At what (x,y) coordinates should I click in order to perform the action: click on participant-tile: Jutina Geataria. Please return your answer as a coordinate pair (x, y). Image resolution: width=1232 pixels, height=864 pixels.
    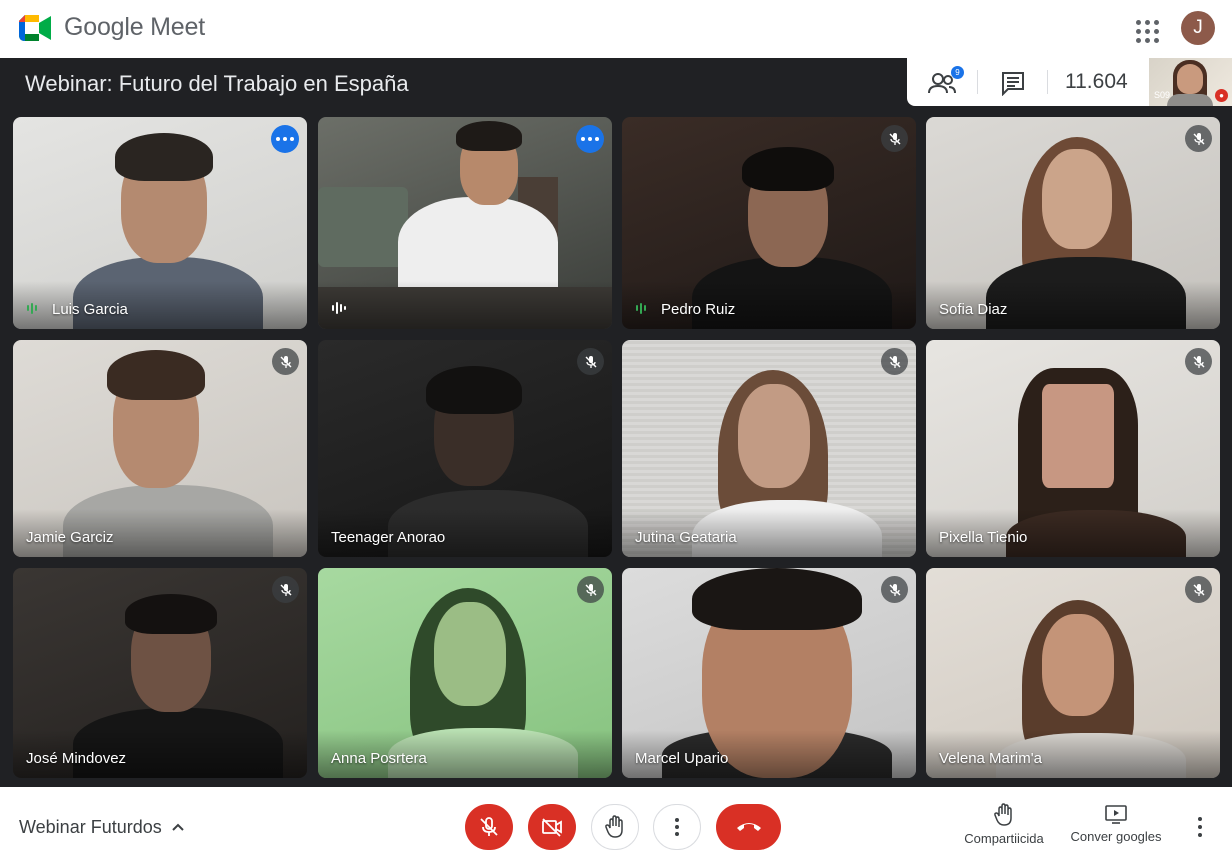
    Looking at the image, I should click on (769, 448).